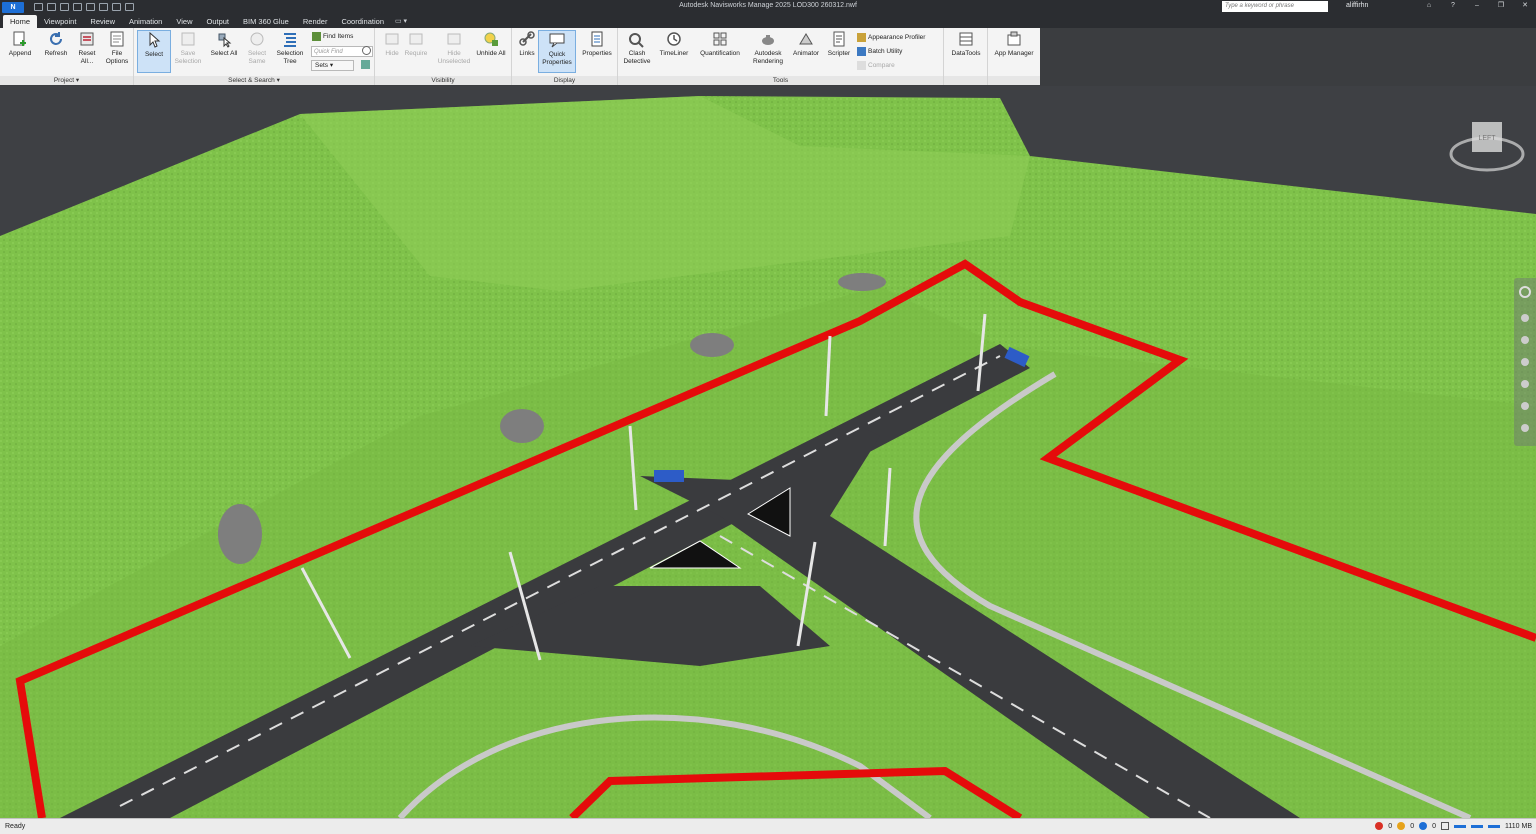 The height and width of the screenshot is (834, 1536). I want to click on status-text: Ready, so click(15, 826).